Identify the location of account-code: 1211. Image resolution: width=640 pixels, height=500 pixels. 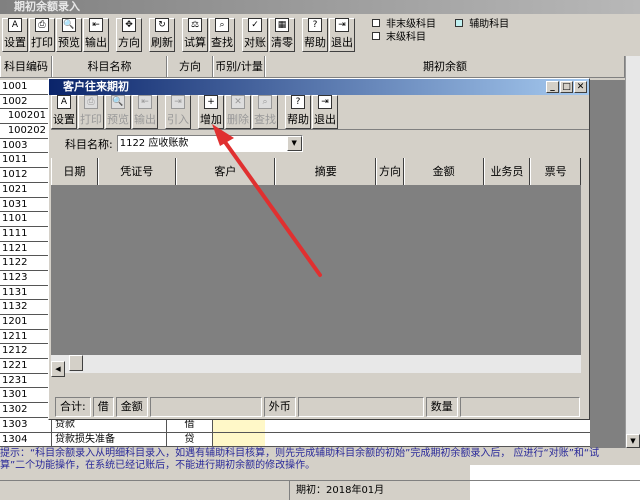
(24, 337).